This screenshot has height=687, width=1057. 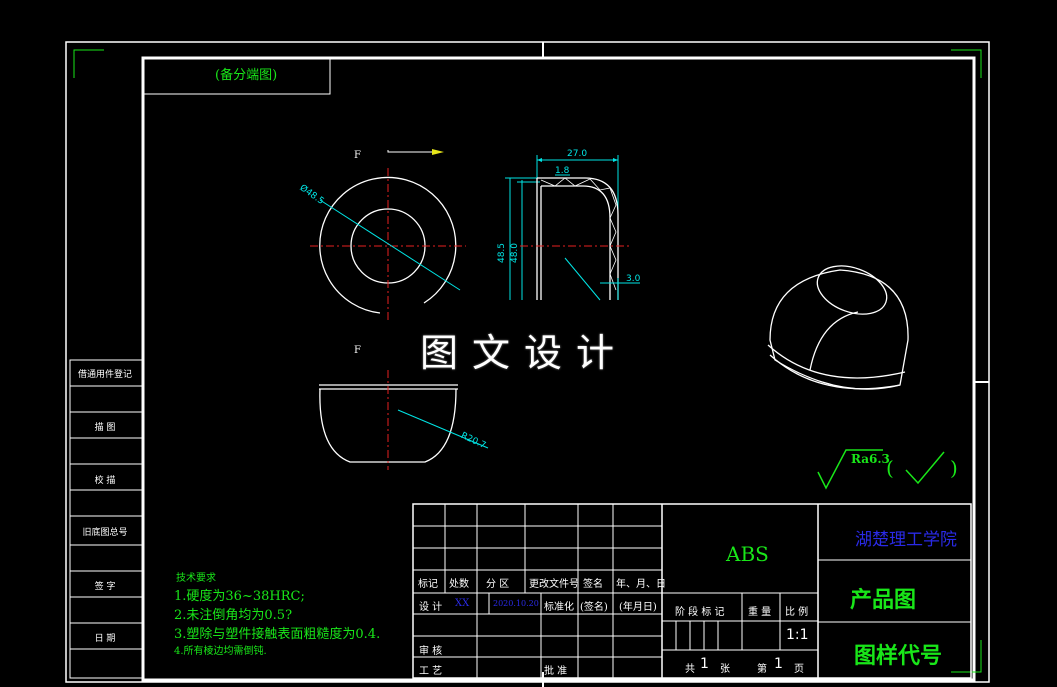 I want to click on dim-height-48-0: 48.0, so click(x=515, y=253).